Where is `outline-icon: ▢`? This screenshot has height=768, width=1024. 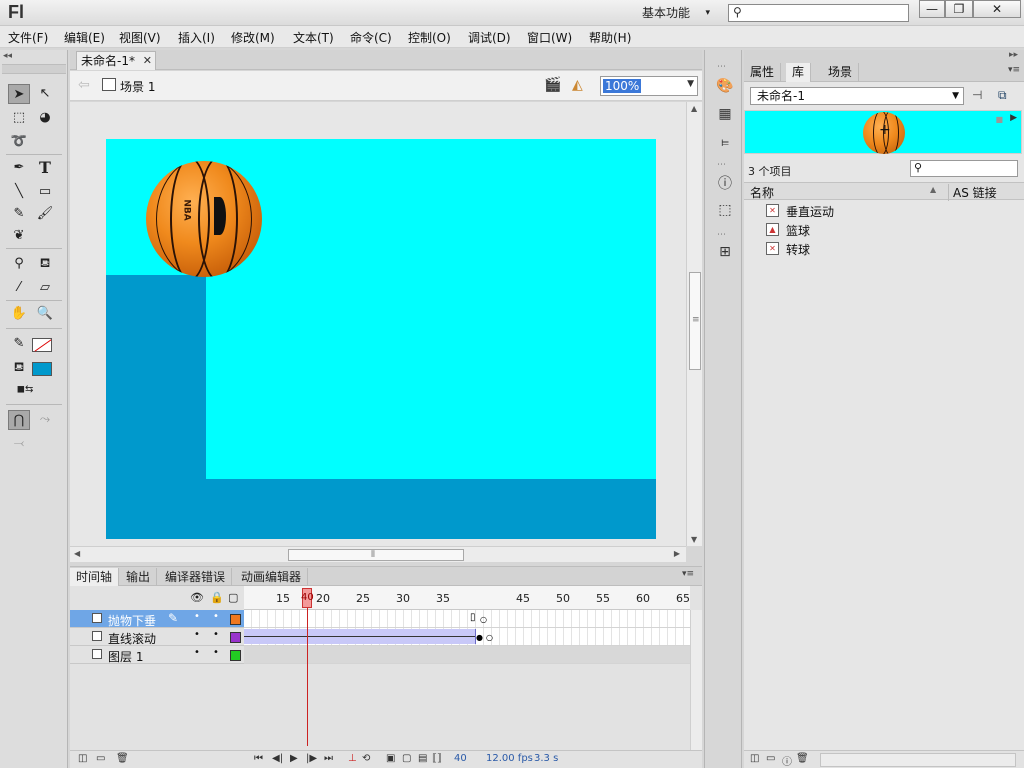 outline-icon: ▢ is located at coordinates (233, 597).